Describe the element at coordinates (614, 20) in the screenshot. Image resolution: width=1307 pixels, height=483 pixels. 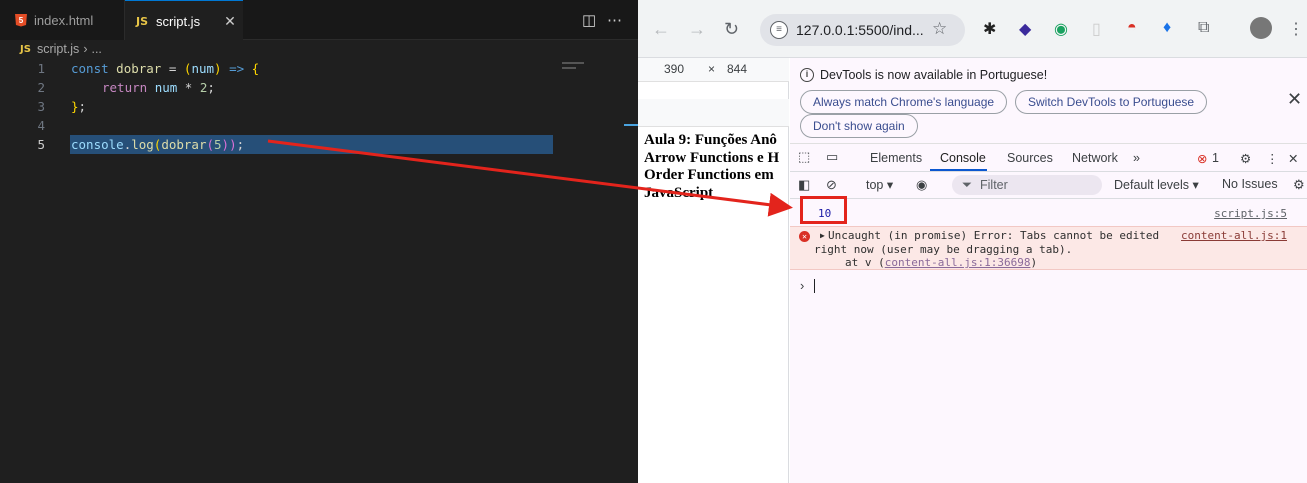
I see `more-actions-icon: ⋯` at that location.